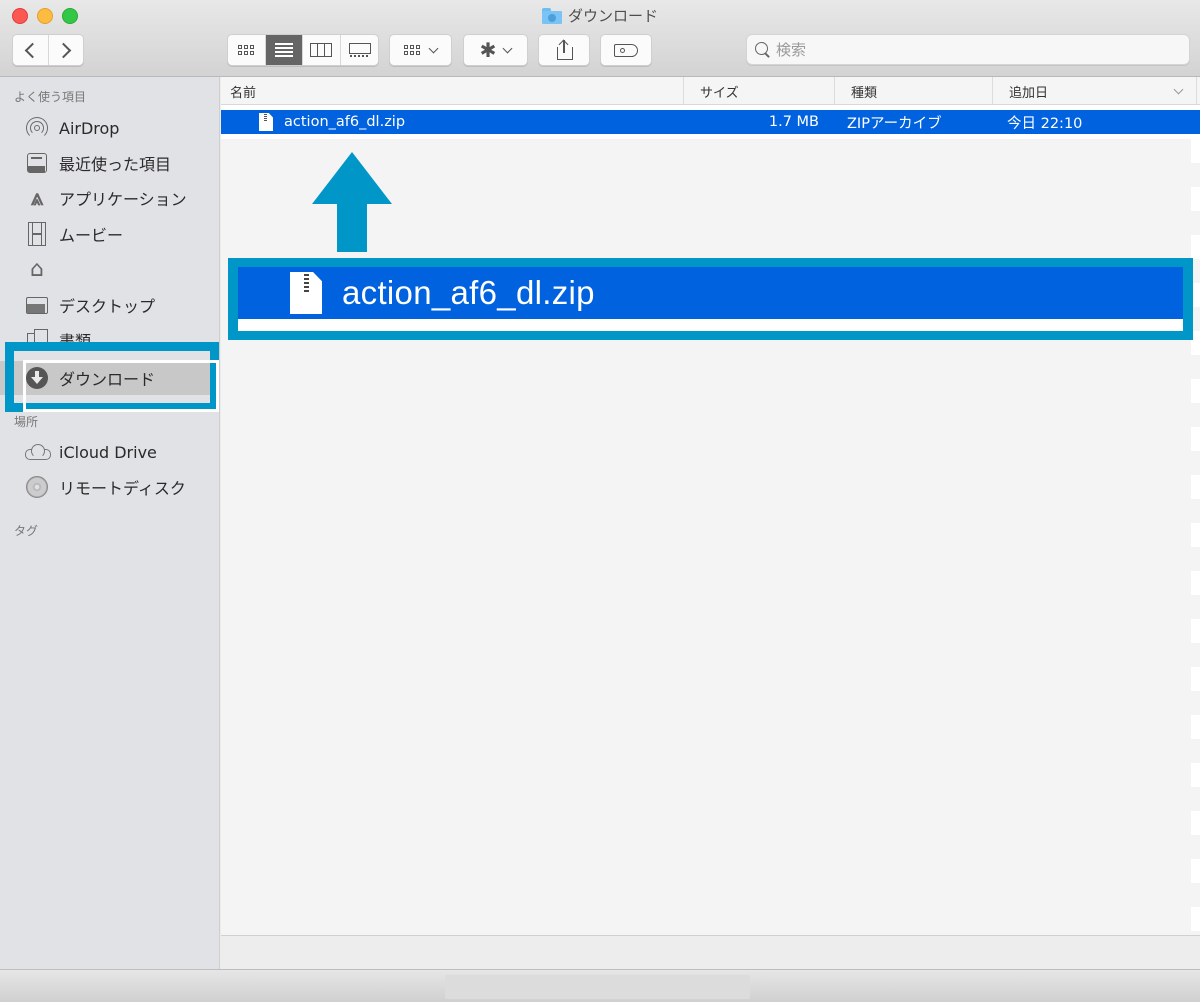 This screenshot has width=1200, height=1002. What do you see at coordinates (914, 91) in the screenshot?
I see `column-header-kind: 種類` at bounding box center [914, 91].